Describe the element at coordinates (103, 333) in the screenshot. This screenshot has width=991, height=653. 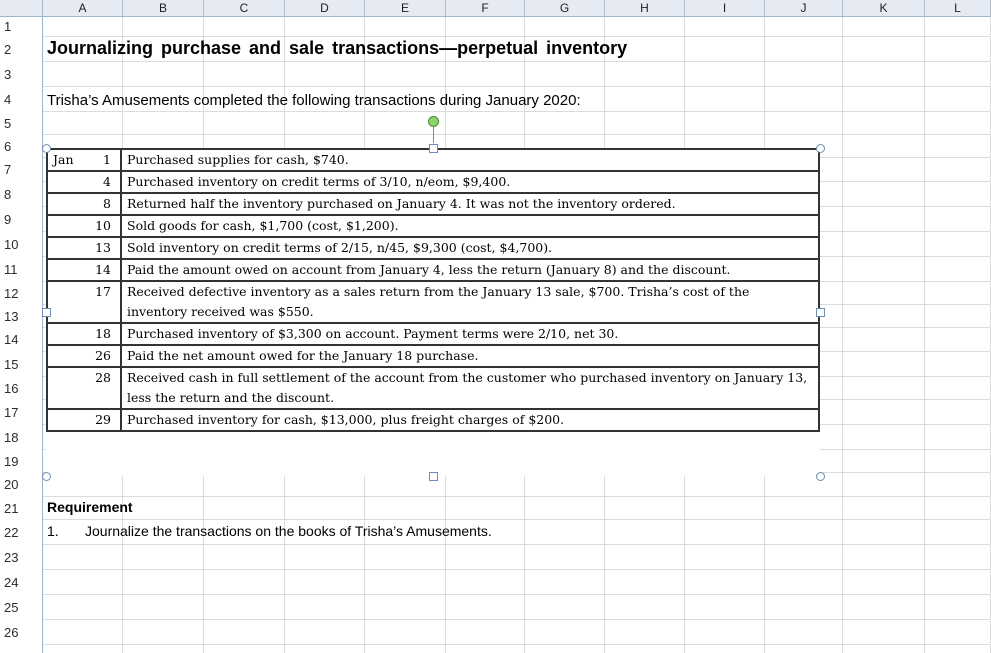
I see `transaction-day: 18` at that location.